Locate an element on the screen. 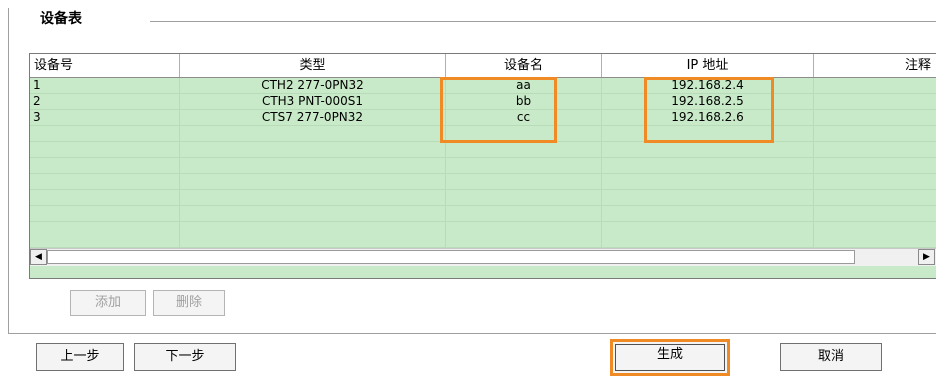 Image resolution: width=936 pixels, height=376 pixels. group-border-bottom is located at coordinates (472, 333).